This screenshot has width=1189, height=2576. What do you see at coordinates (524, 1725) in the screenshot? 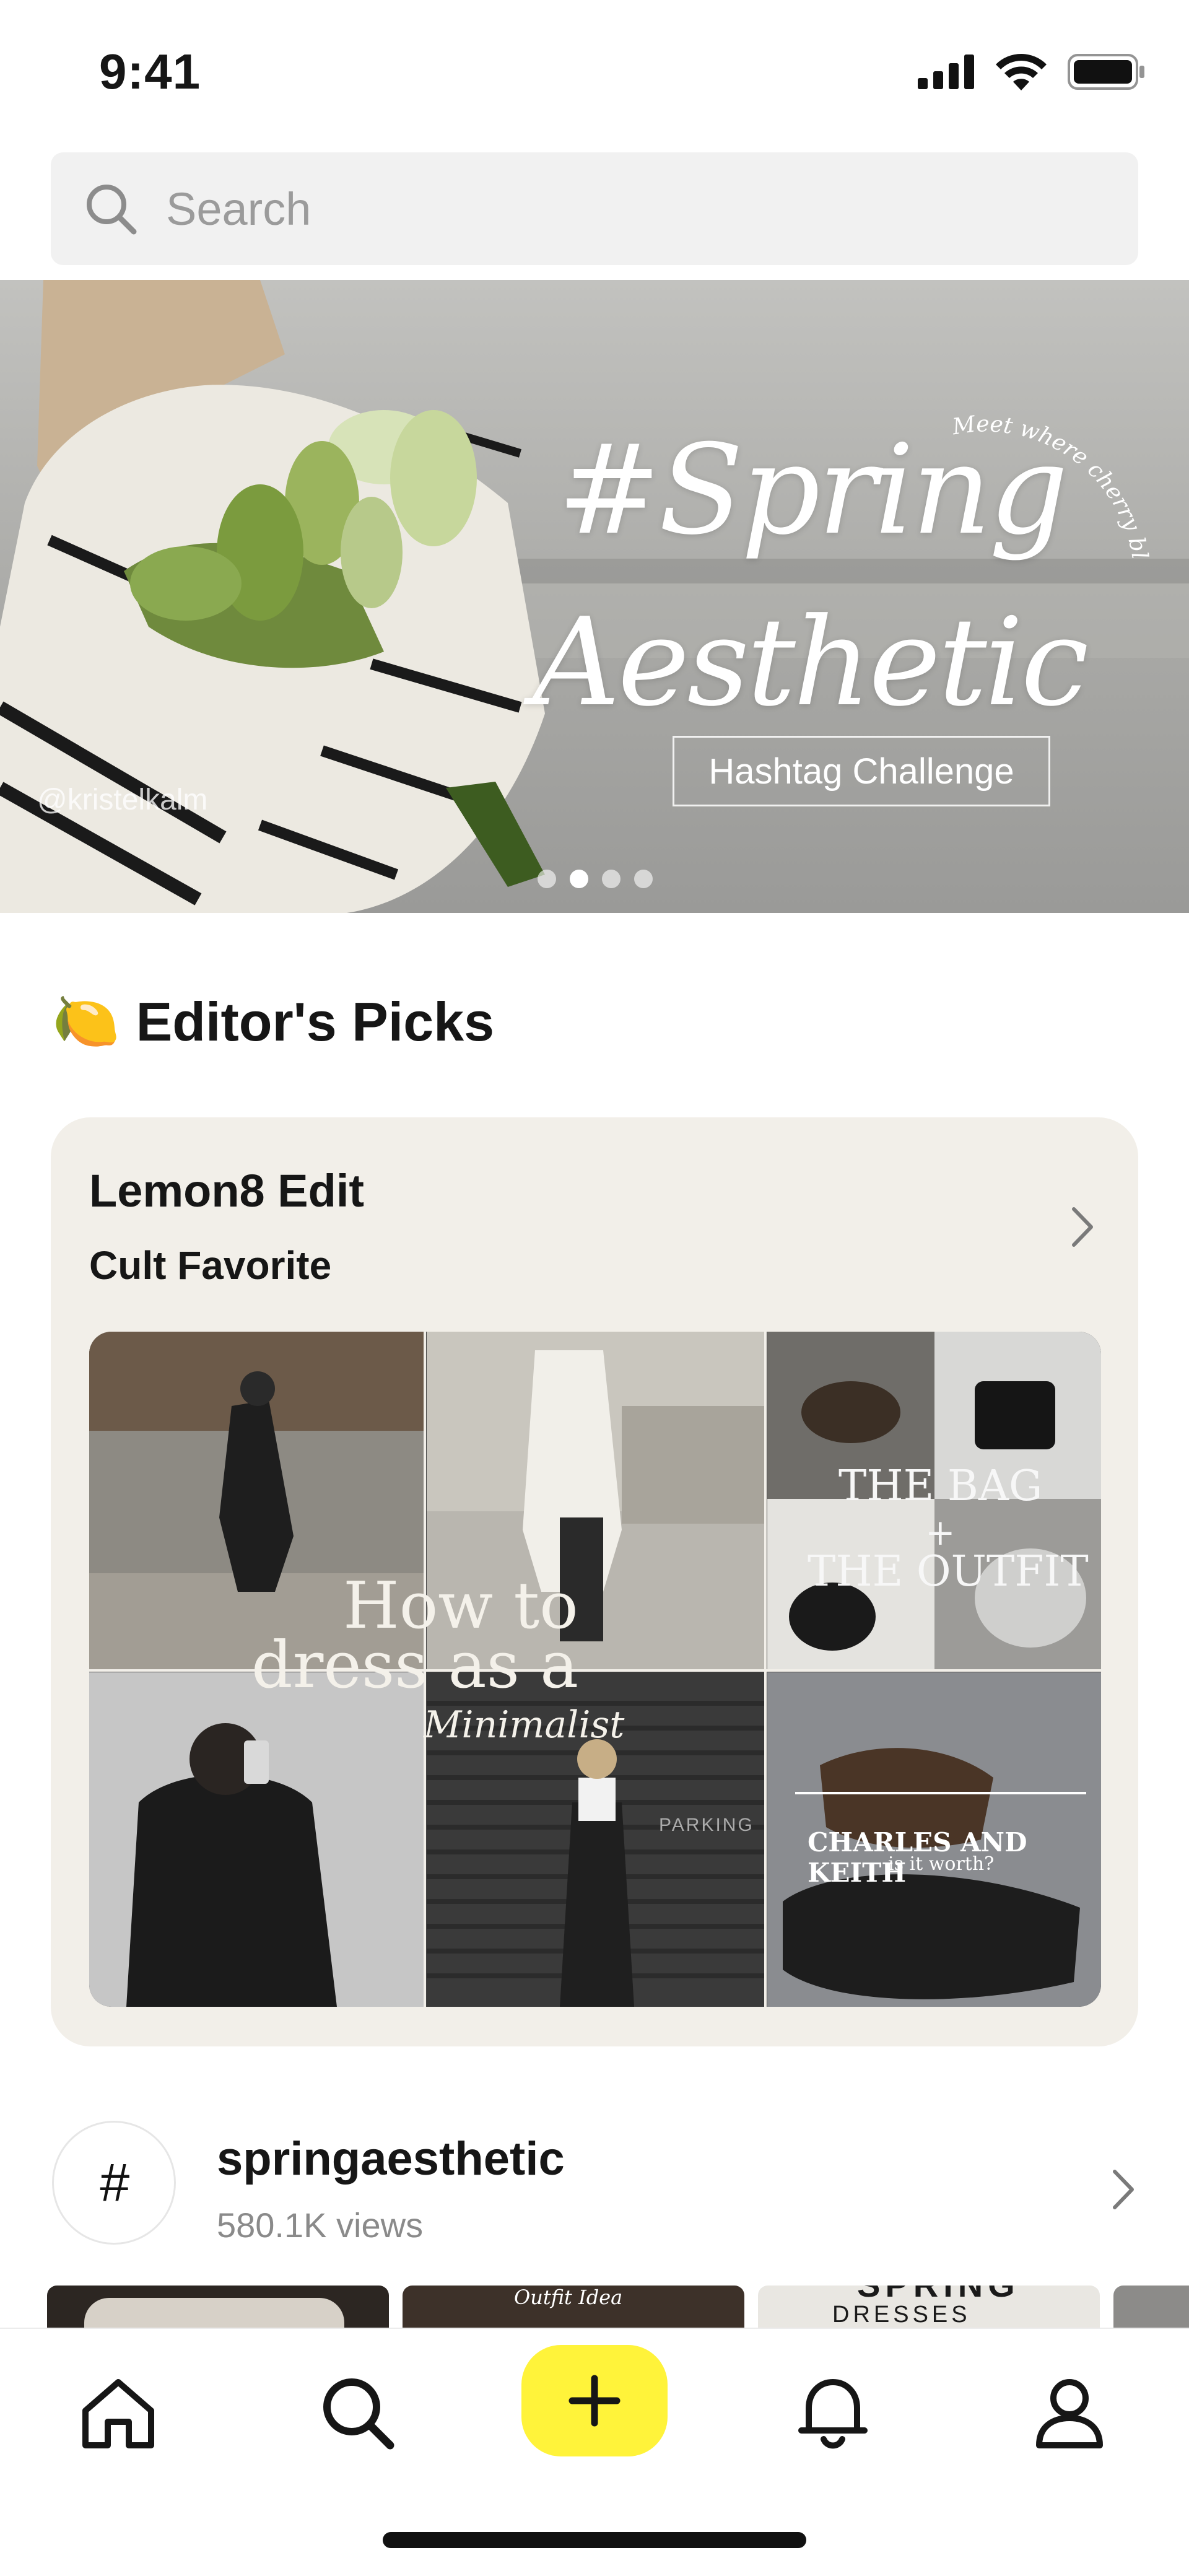
I see `collage-text: Minimalist` at bounding box center [524, 1725].